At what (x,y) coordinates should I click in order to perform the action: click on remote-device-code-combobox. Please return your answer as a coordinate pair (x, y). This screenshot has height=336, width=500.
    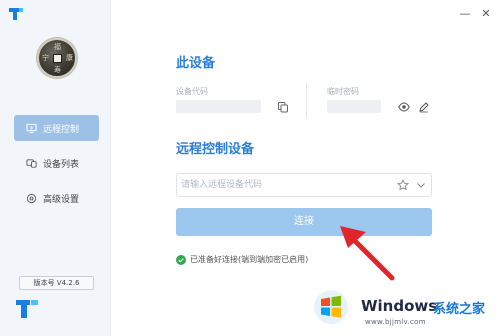
    Looking at the image, I should click on (304, 185).